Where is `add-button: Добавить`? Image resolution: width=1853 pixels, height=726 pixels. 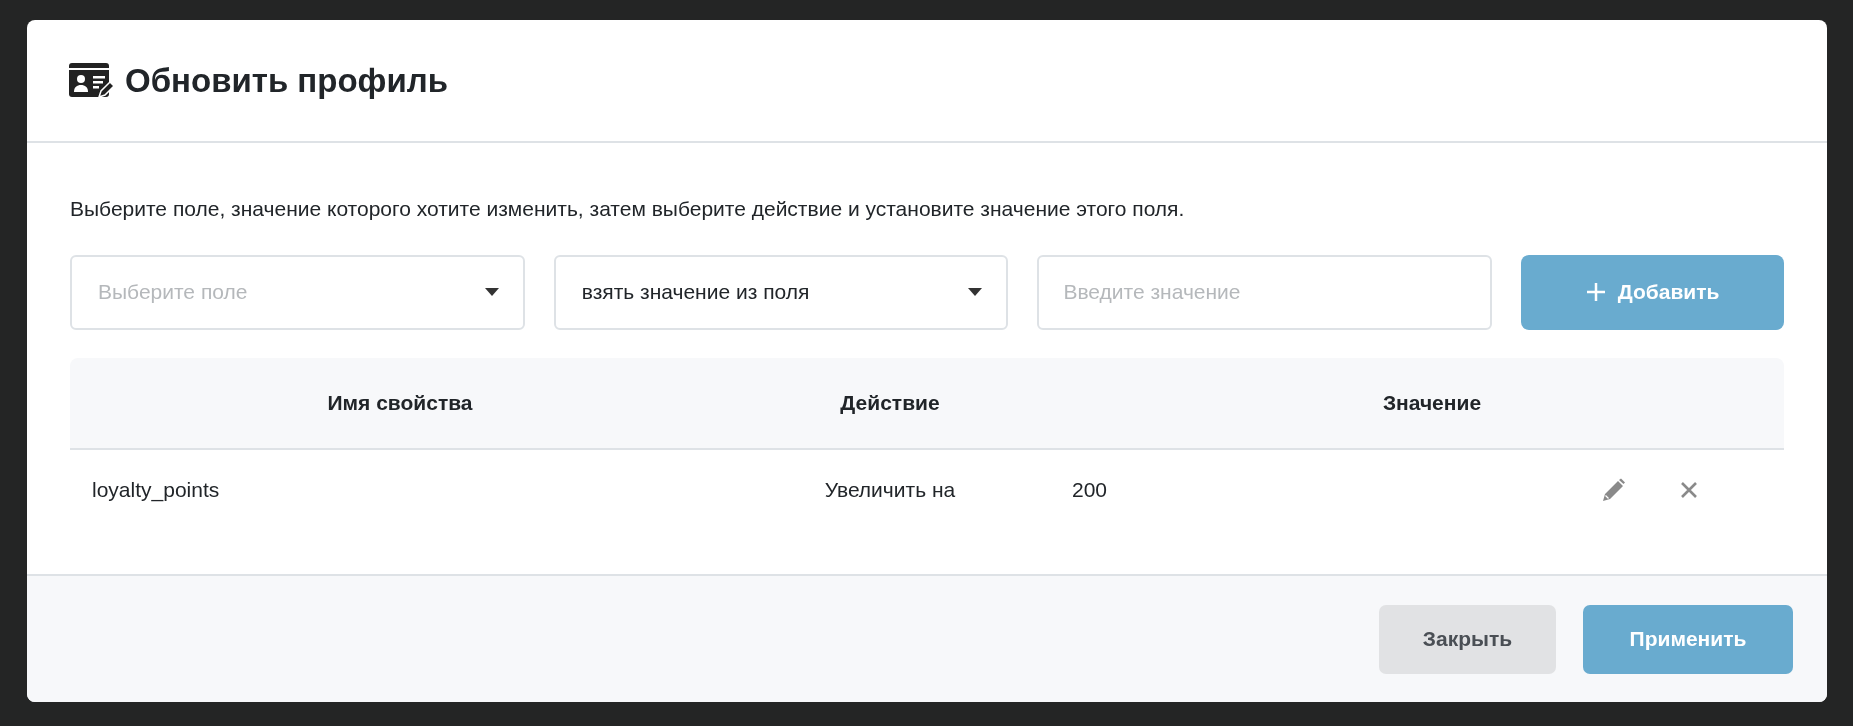 add-button: Добавить is located at coordinates (1652, 292).